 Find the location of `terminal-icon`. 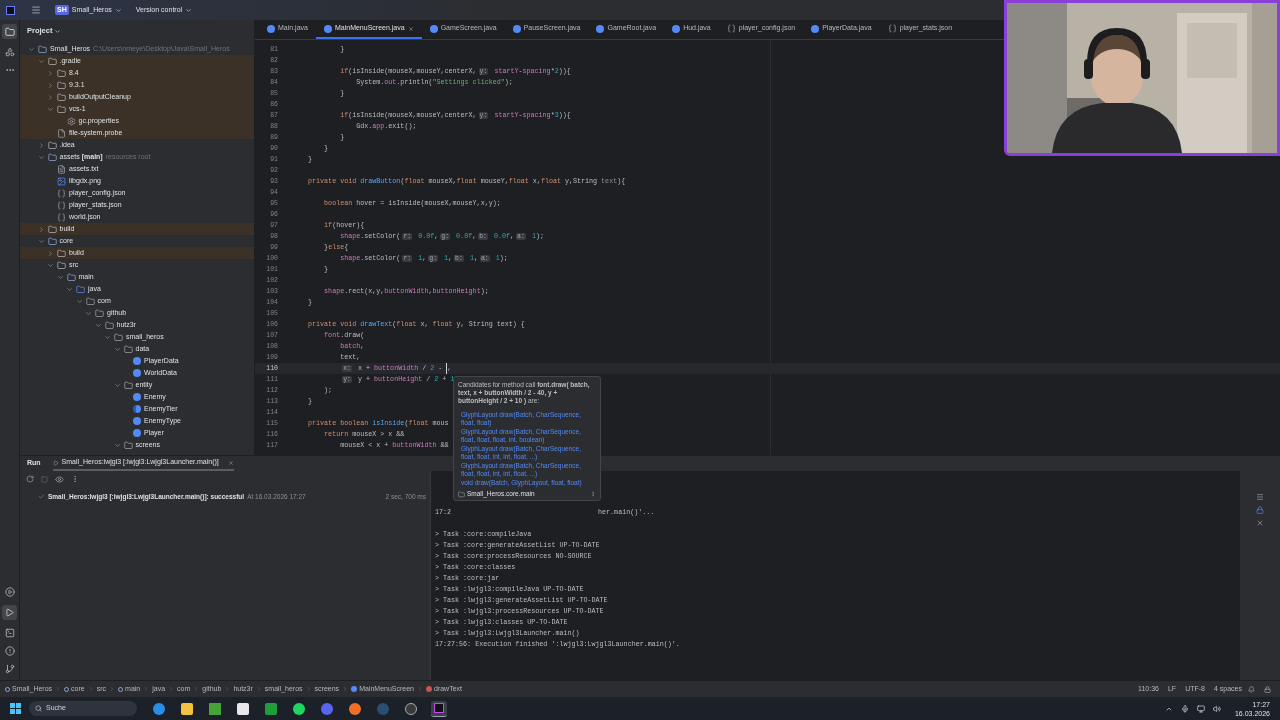

terminal-icon is located at coordinates (9, 633).